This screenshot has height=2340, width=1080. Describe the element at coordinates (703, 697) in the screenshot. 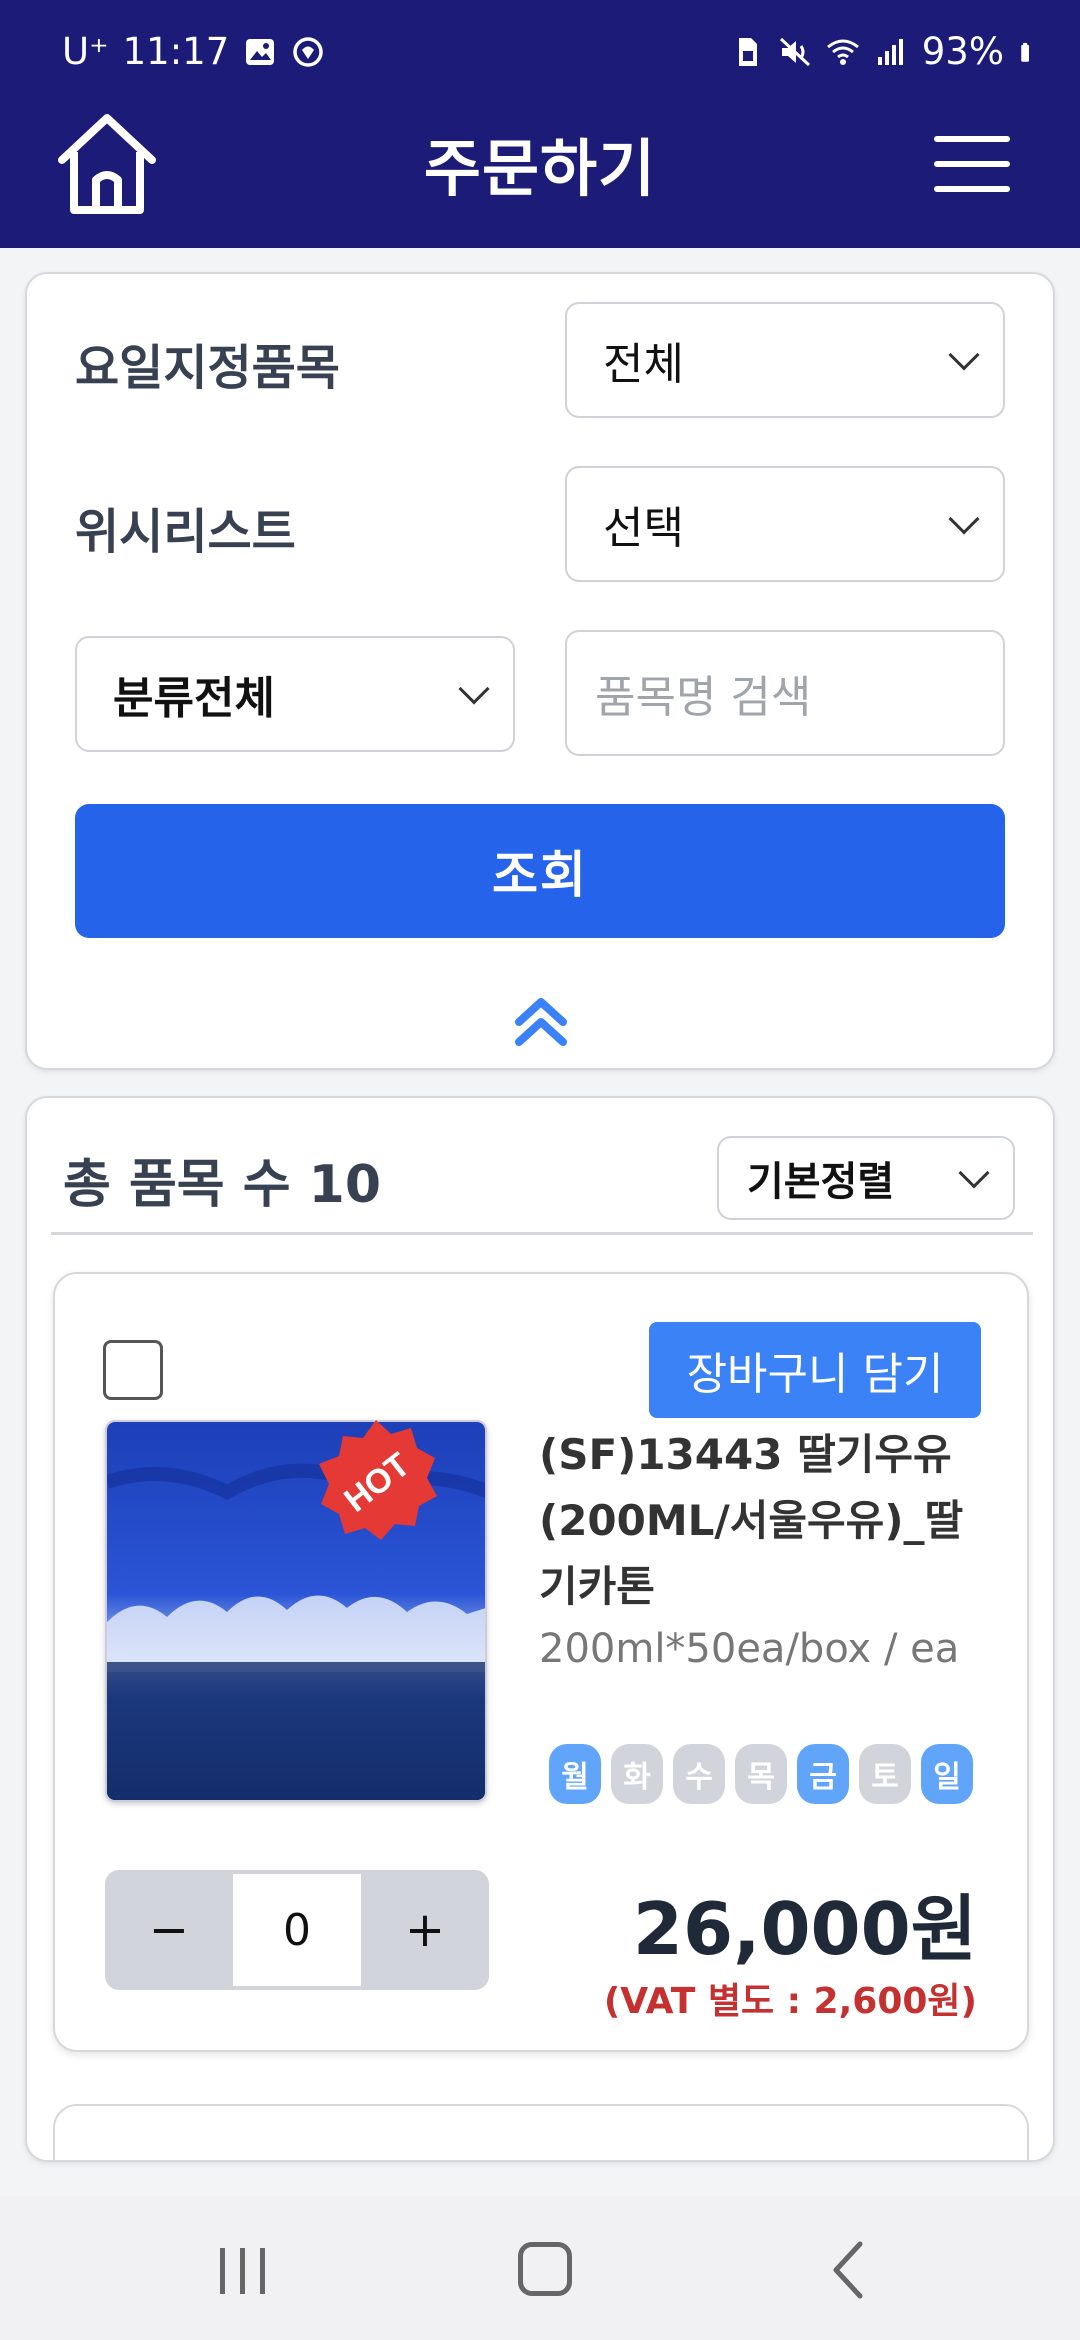

I see `search-placeholder: 품목명 검색` at that location.